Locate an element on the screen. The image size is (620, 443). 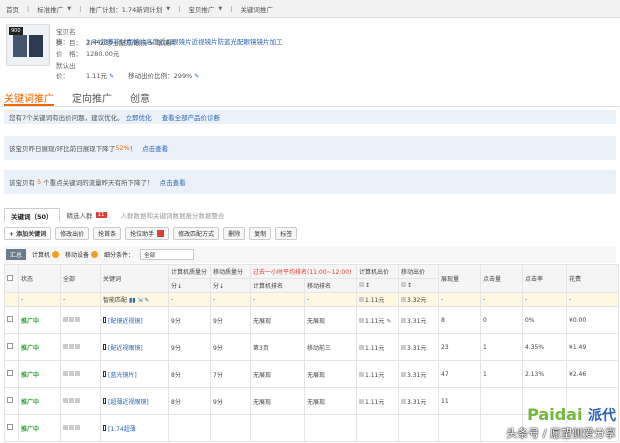
tab-divider is located at coordinates (310, 106).